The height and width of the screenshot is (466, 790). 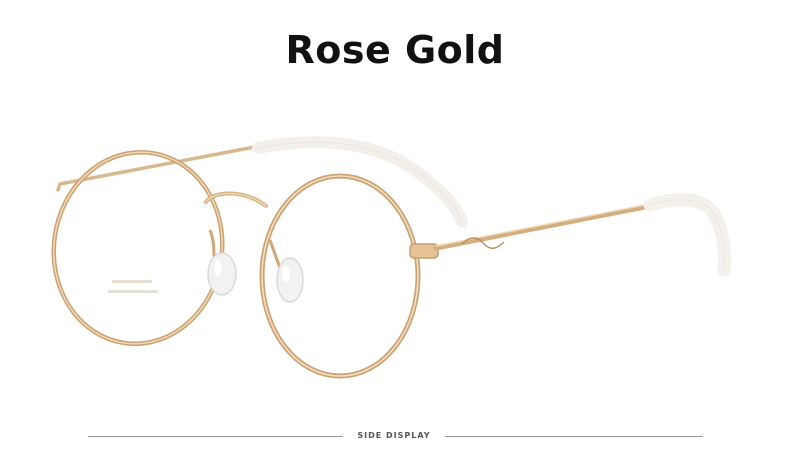 I want to click on left-lens-rim, so click(x=138, y=248).